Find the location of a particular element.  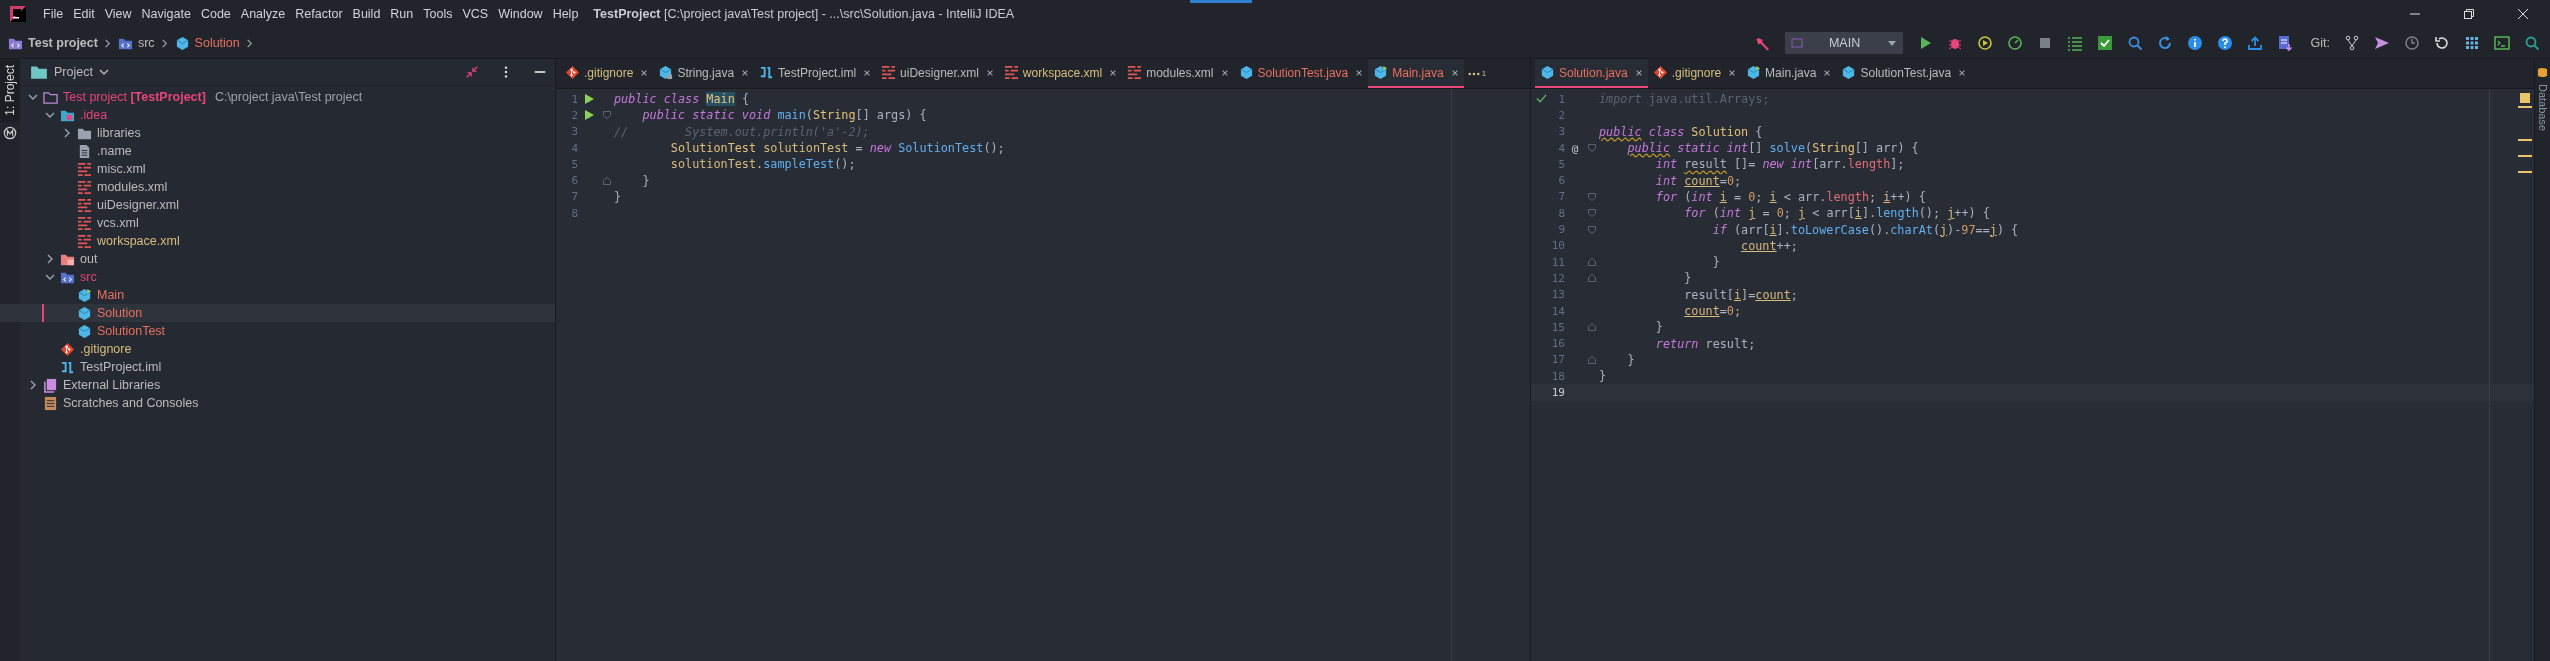

git-label: Git: is located at coordinates (2320, 43).